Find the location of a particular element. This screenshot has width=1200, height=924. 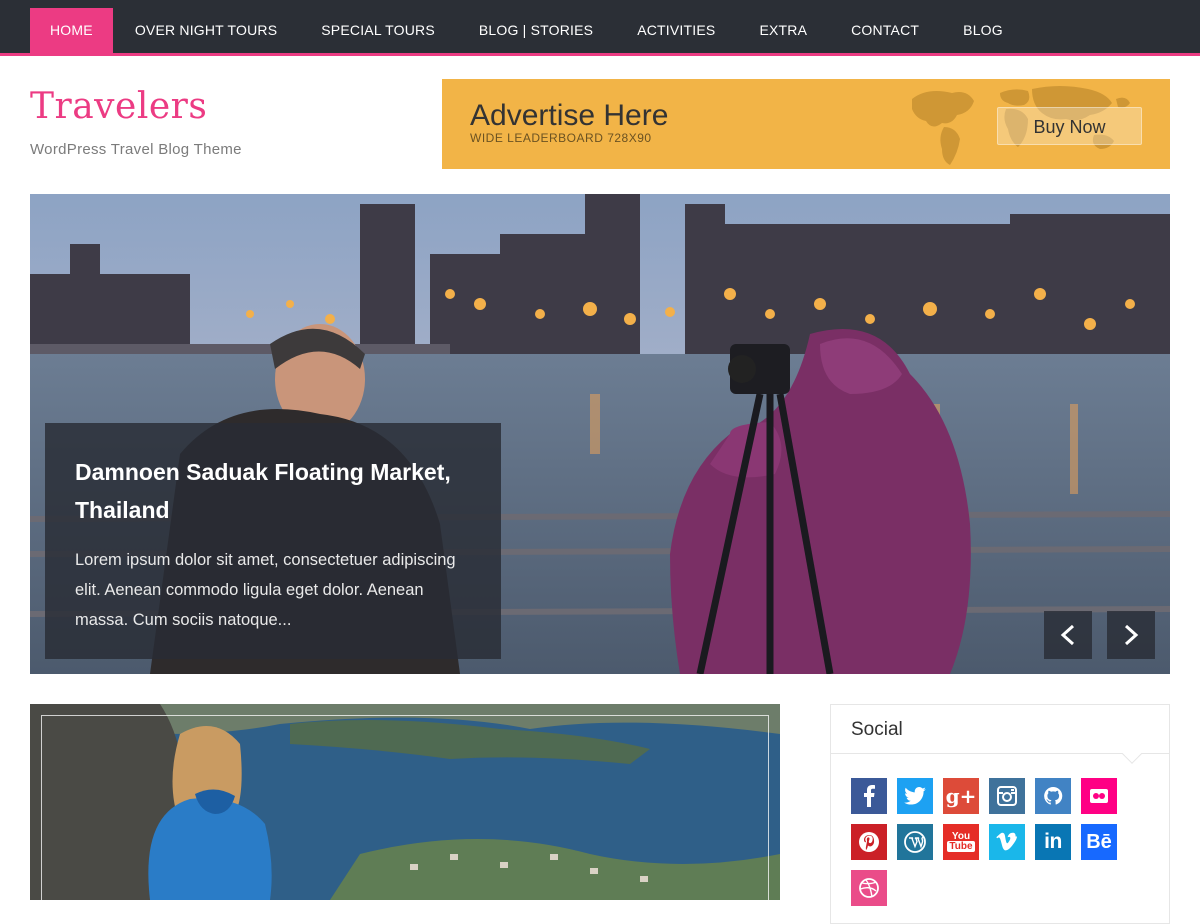

slider-next-button is located at coordinates (1131, 635).